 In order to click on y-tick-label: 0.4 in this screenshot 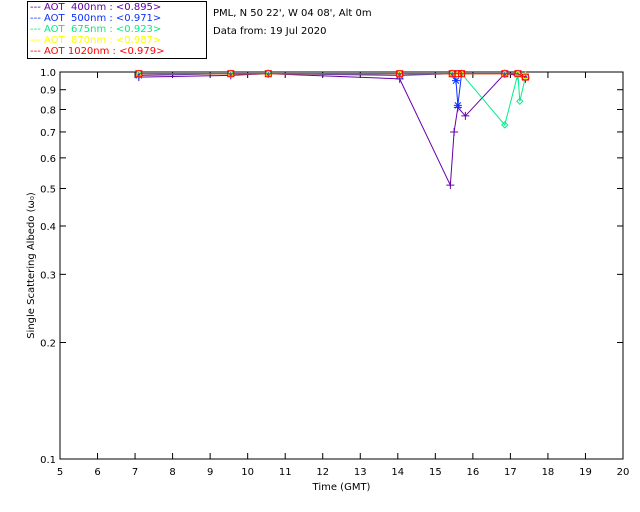, I will do `click(48, 227)`.